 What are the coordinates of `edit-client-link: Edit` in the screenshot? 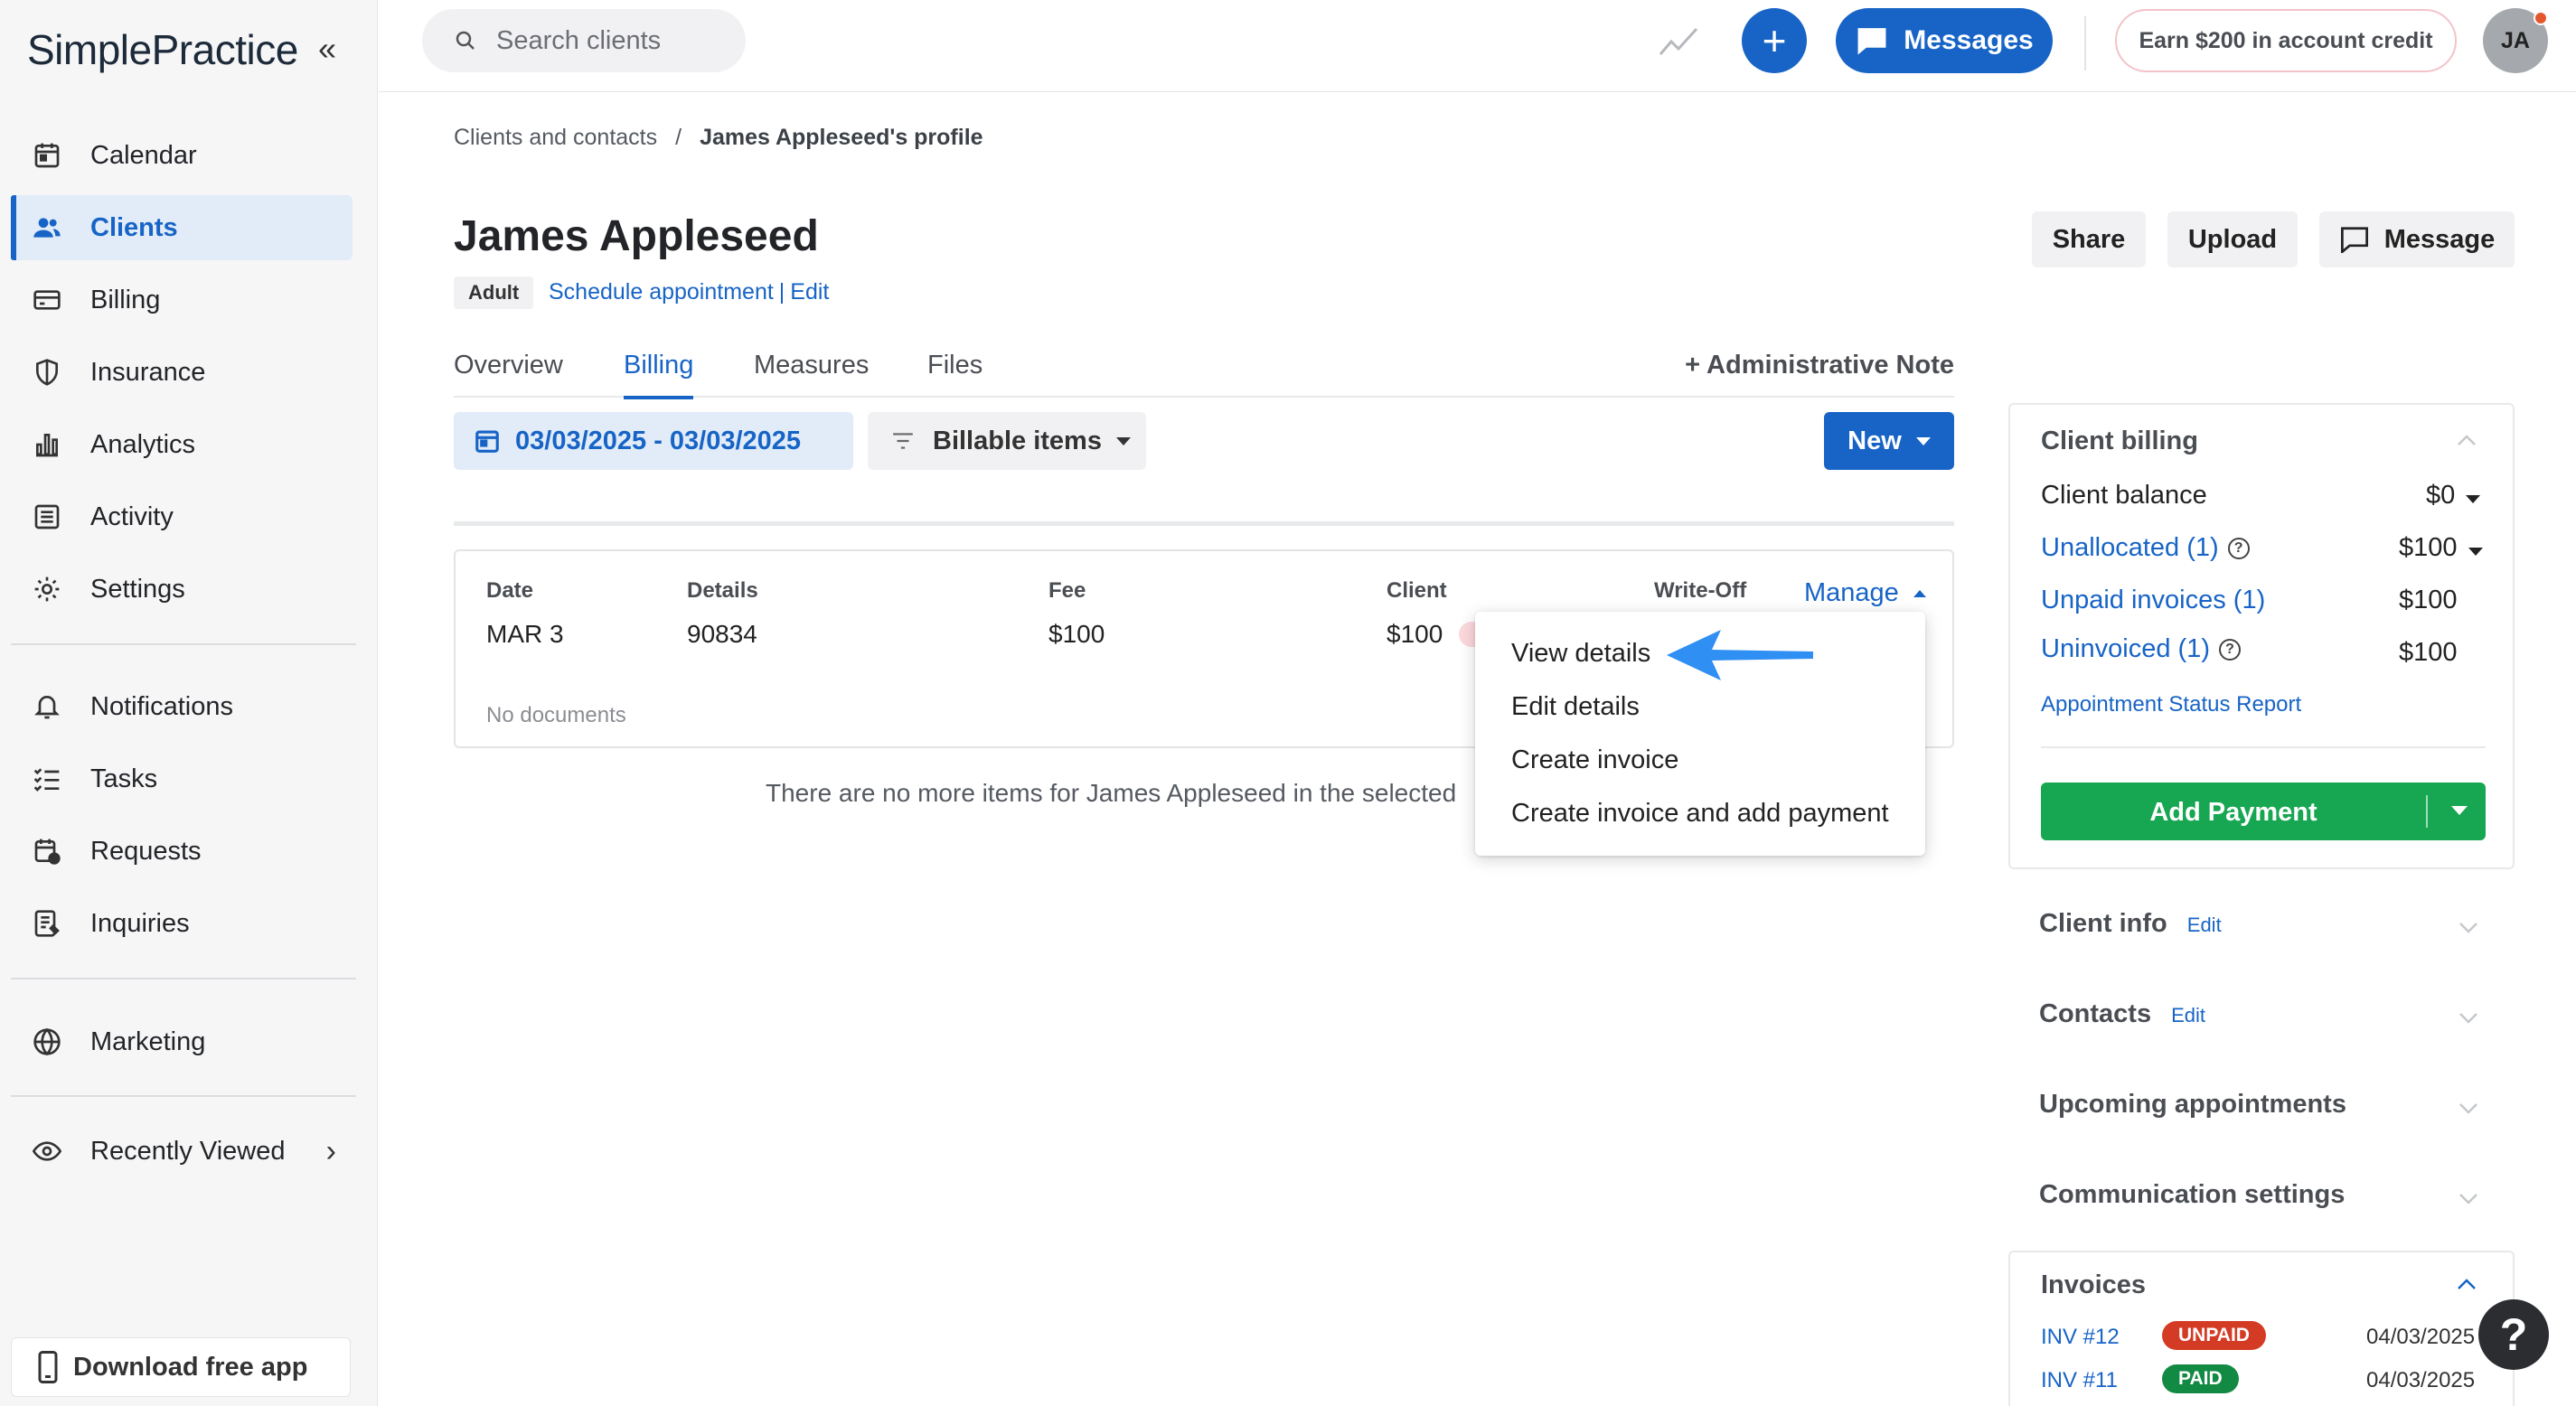 It's located at (810, 292).